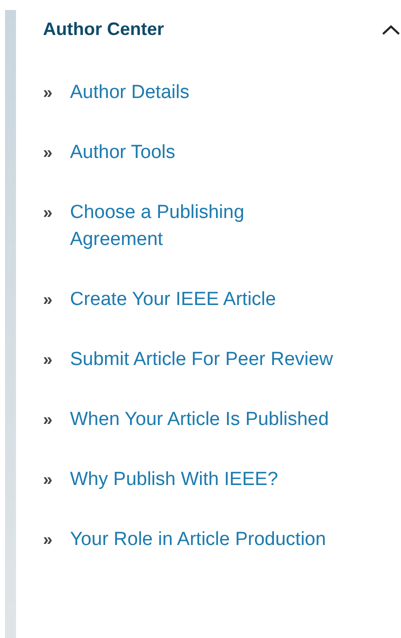 Image resolution: width=401 pixels, height=638 pixels. I want to click on menu-link: When Your Article Is Published, so click(202, 419).